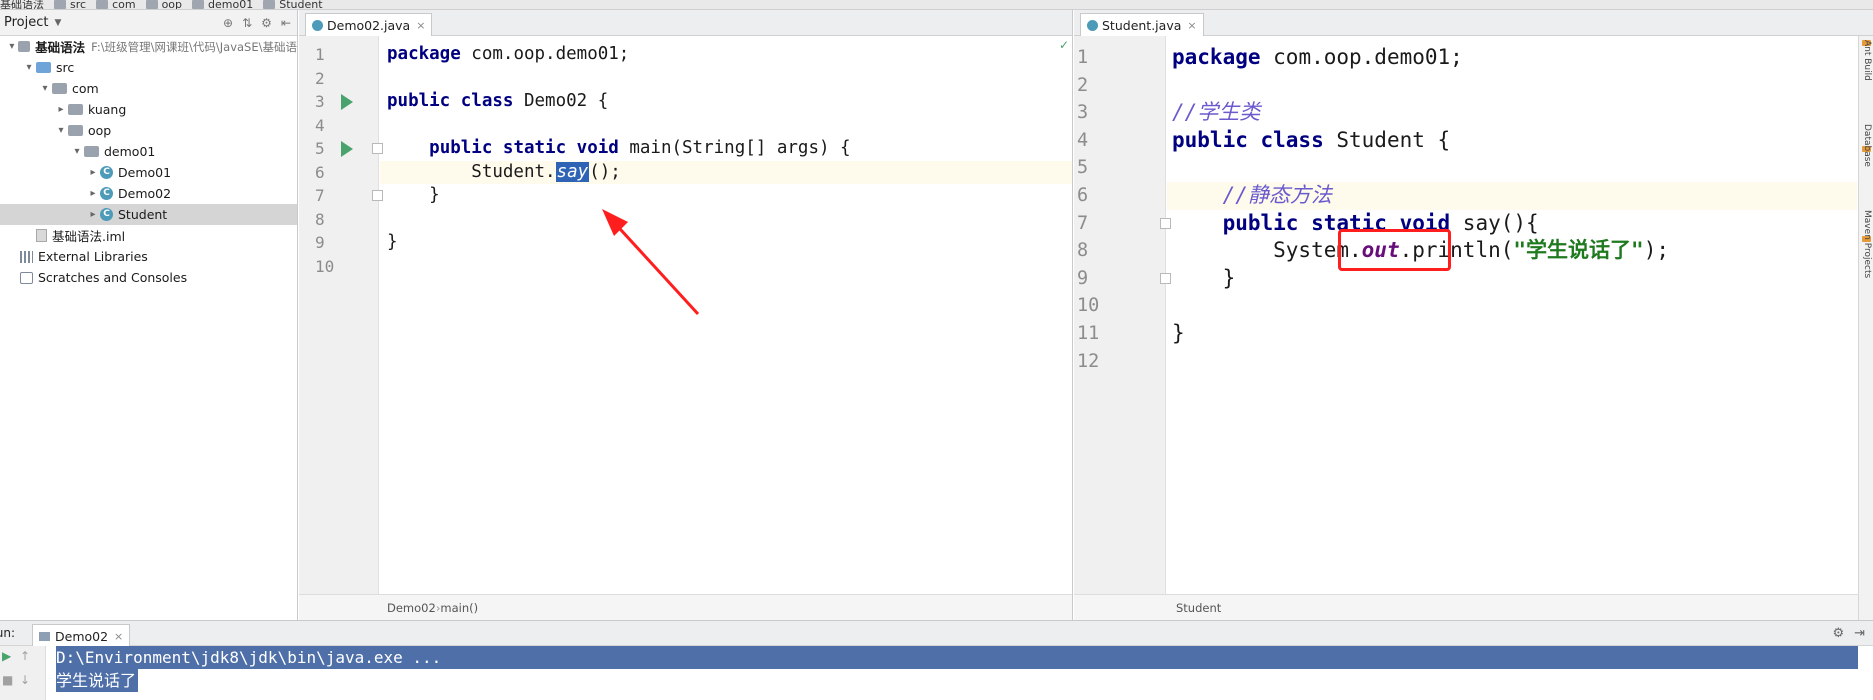  What do you see at coordinates (148, 235) in the screenshot?
I see `tree-item: 基础语法.iml` at bounding box center [148, 235].